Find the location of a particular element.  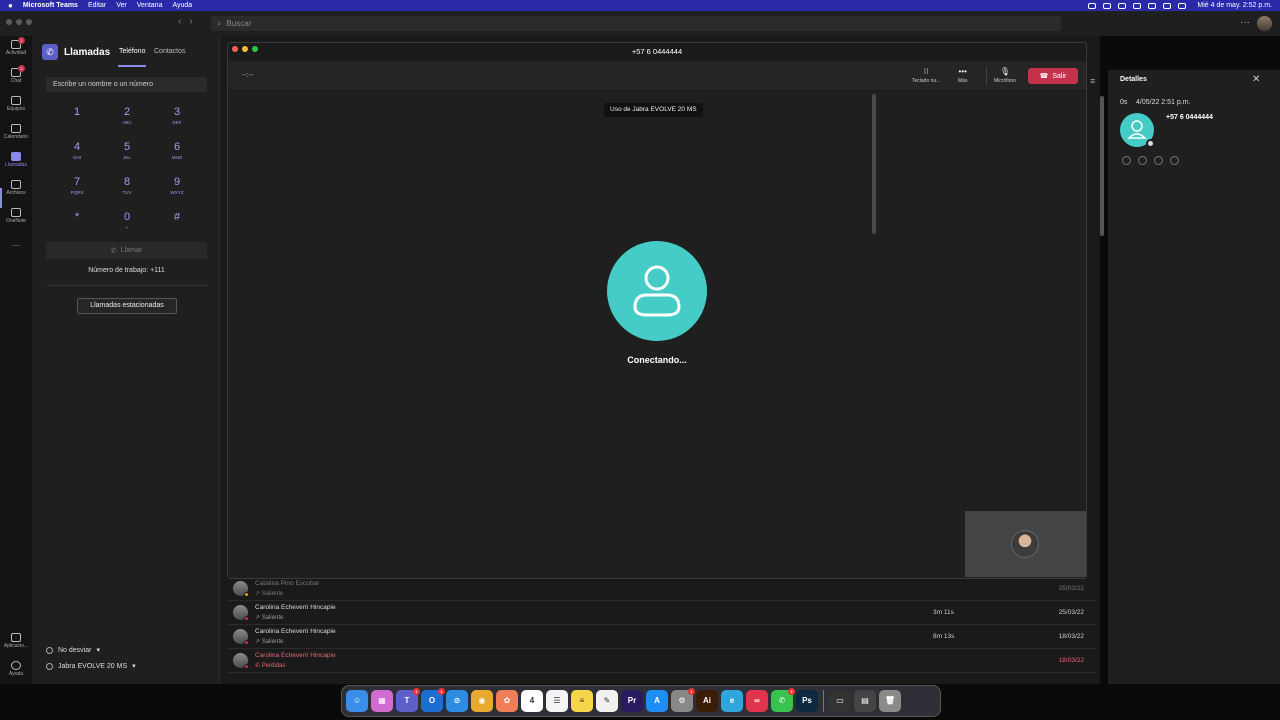

dock-trash-icon: 🗑 is located at coordinates (890, 701).